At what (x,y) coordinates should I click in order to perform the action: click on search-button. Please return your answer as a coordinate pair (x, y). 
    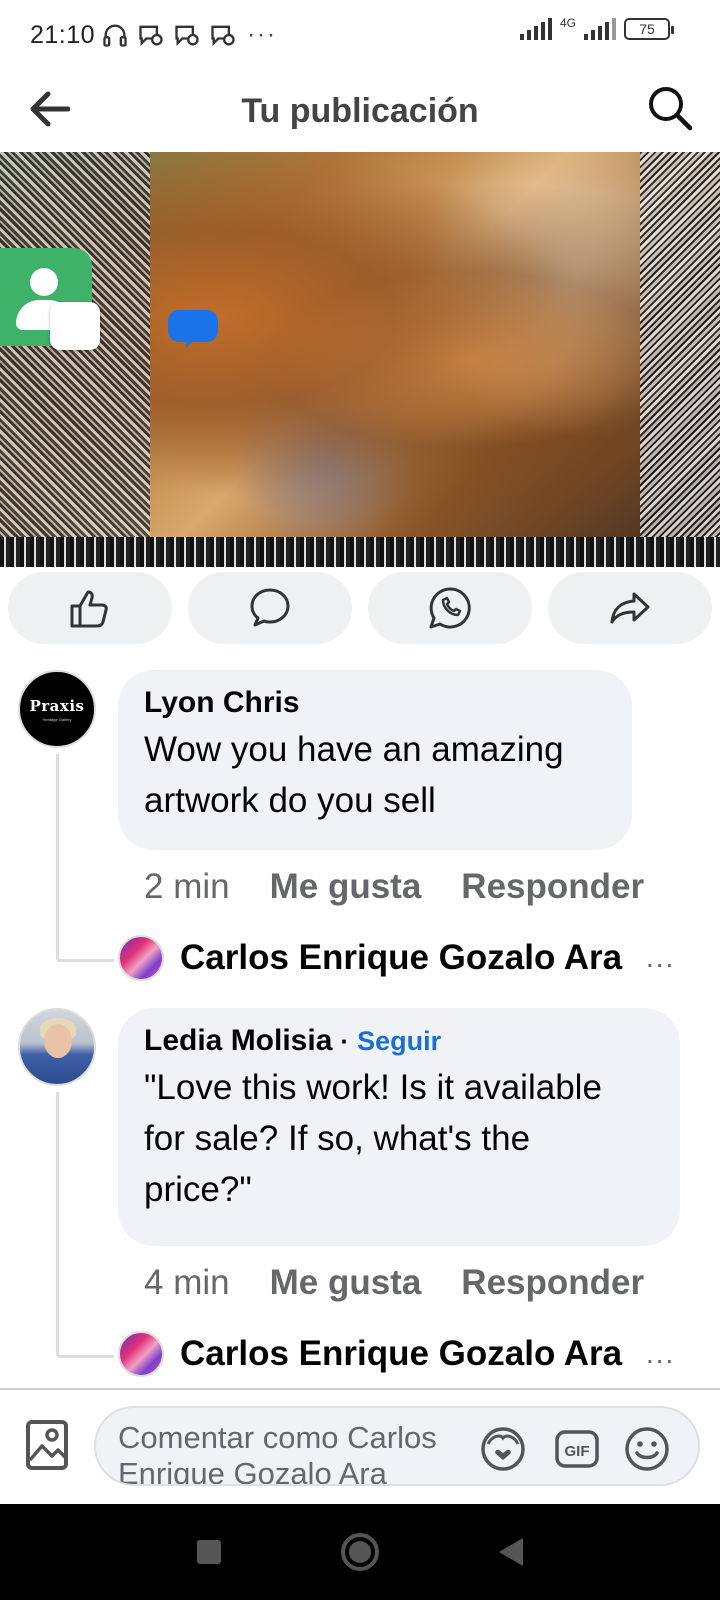
    Looking at the image, I should click on (670, 108).